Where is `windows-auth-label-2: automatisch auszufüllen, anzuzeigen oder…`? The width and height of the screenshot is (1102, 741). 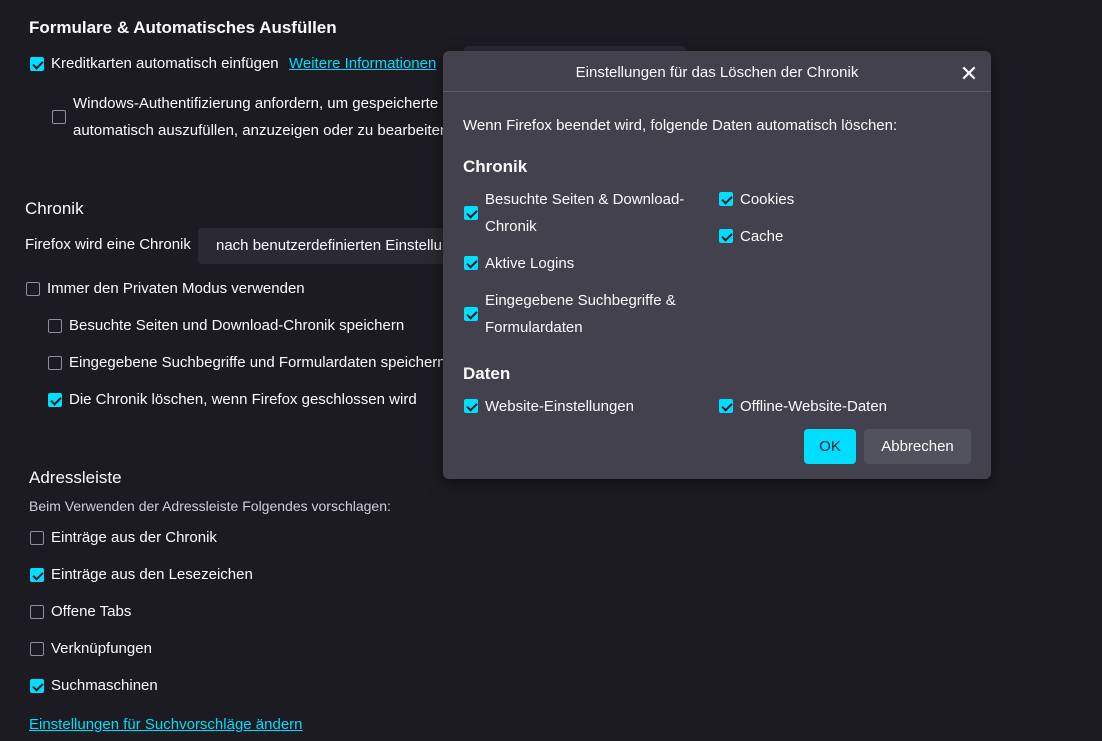 windows-auth-label-2: automatisch auszufüllen, anzuzeigen oder… is located at coordinates (261, 130).